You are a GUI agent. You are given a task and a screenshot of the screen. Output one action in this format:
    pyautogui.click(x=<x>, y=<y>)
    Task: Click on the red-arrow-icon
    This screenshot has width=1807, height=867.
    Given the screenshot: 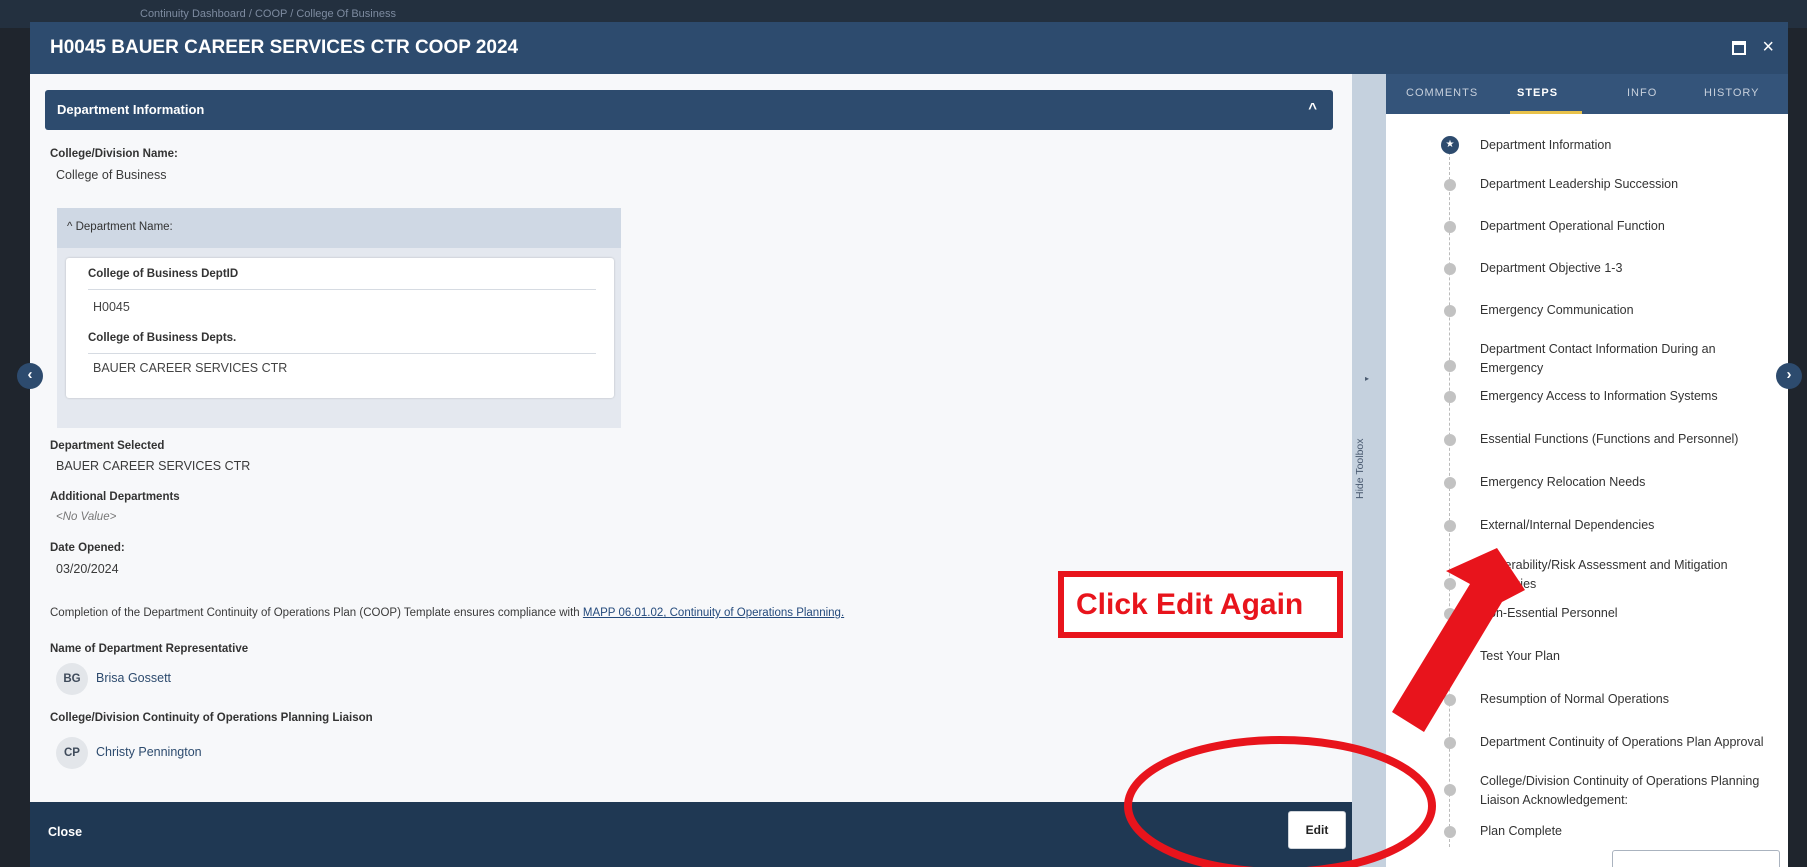 What is the action you would take?
    pyautogui.click(x=1458, y=640)
    